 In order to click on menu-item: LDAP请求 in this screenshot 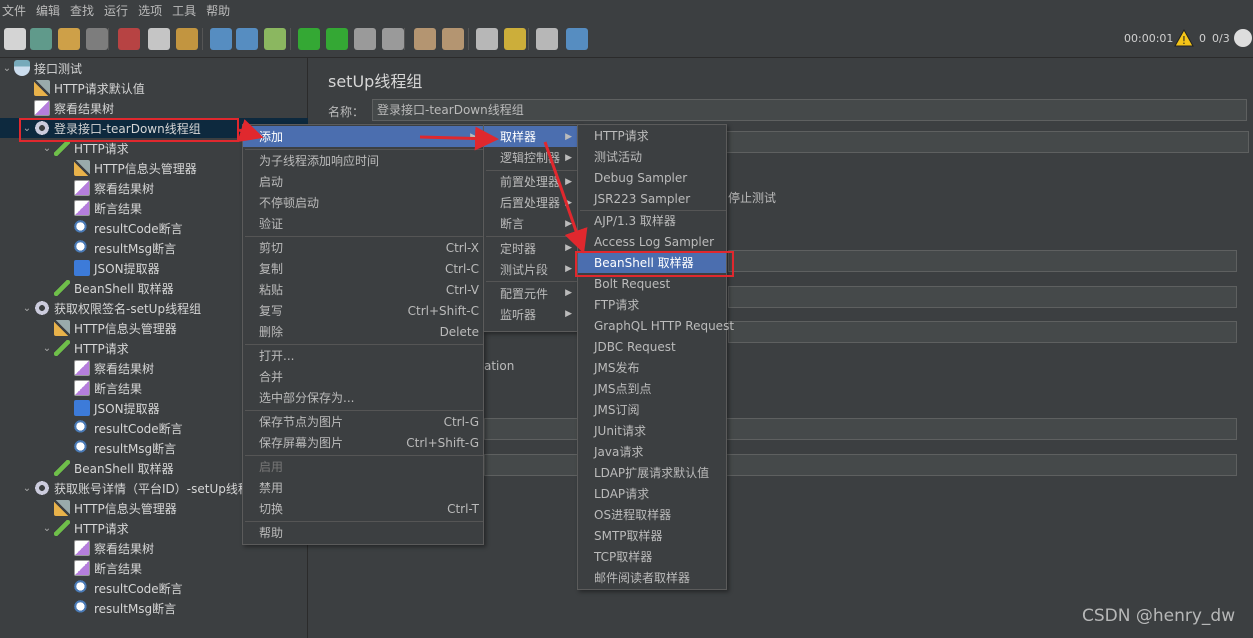, I will do `click(652, 493)`.